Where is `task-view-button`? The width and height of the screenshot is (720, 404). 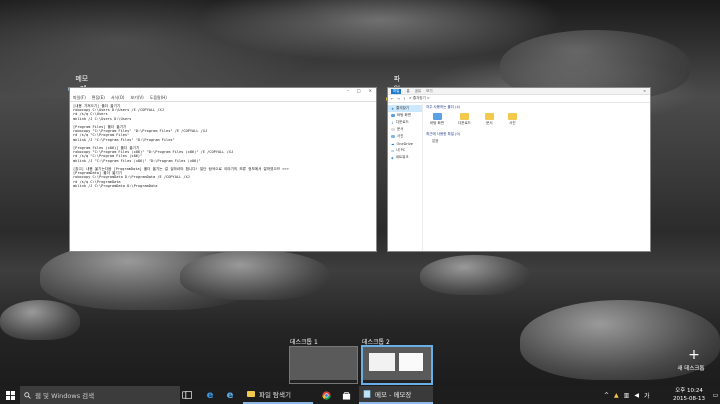
task-view-button is located at coordinates (187, 395).